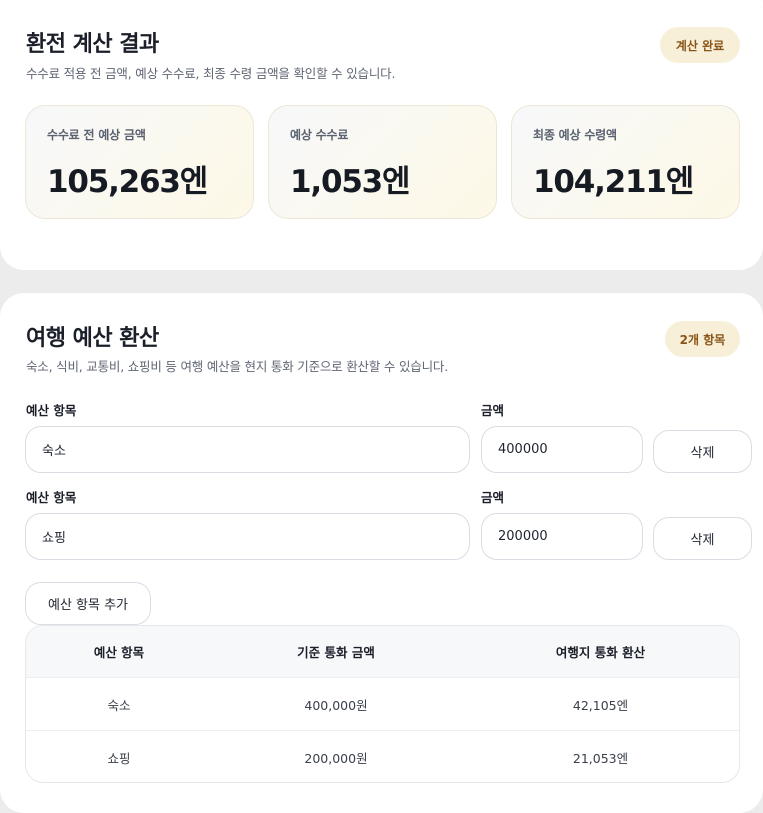 The width and height of the screenshot is (763, 813). What do you see at coordinates (350, 182) in the screenshot?
I see `stat-value: 1,053엔` at bounding box center [350, 182].